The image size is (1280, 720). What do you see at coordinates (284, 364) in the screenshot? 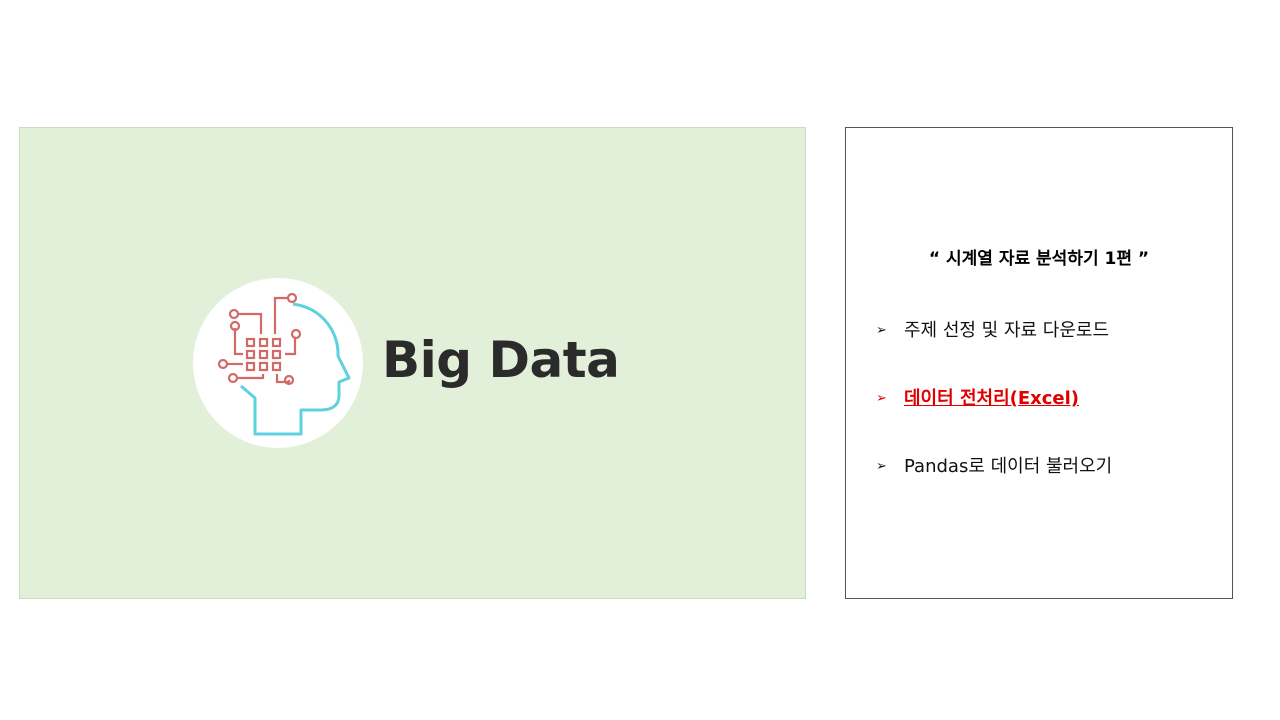
I see `brain-circuit-icon` at bounding box center [284, 364].